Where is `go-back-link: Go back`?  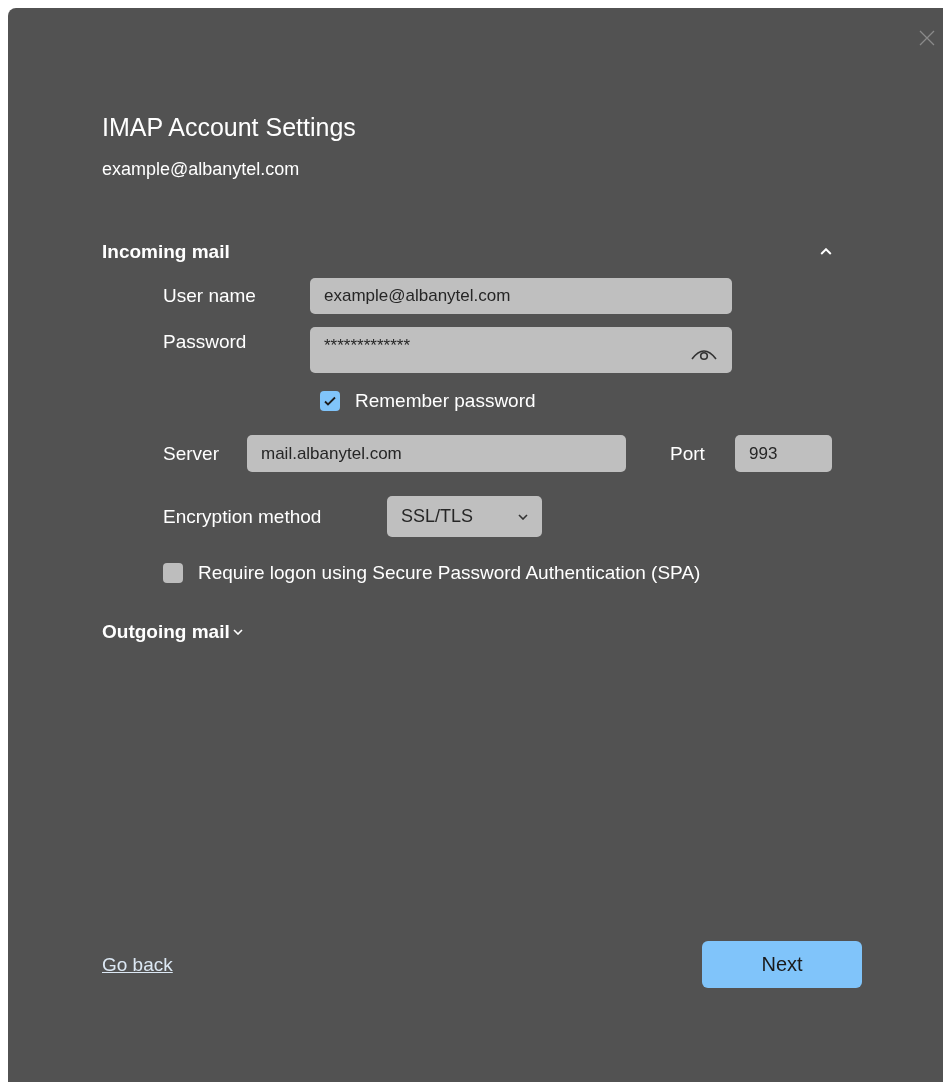 go-back-link: Go back is located at coordinates (137, 964).